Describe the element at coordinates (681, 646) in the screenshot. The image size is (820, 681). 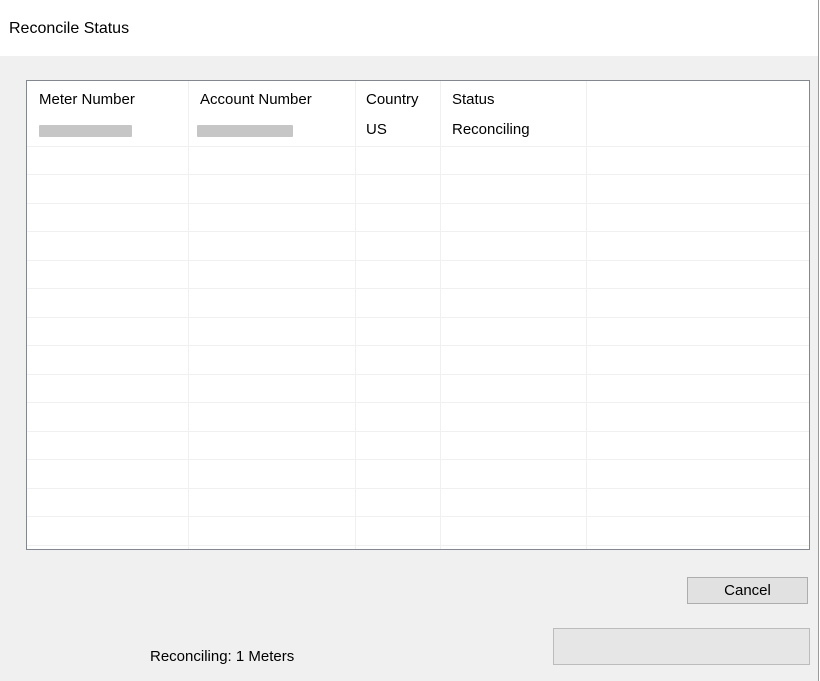
I see `progress-bar` at that location.